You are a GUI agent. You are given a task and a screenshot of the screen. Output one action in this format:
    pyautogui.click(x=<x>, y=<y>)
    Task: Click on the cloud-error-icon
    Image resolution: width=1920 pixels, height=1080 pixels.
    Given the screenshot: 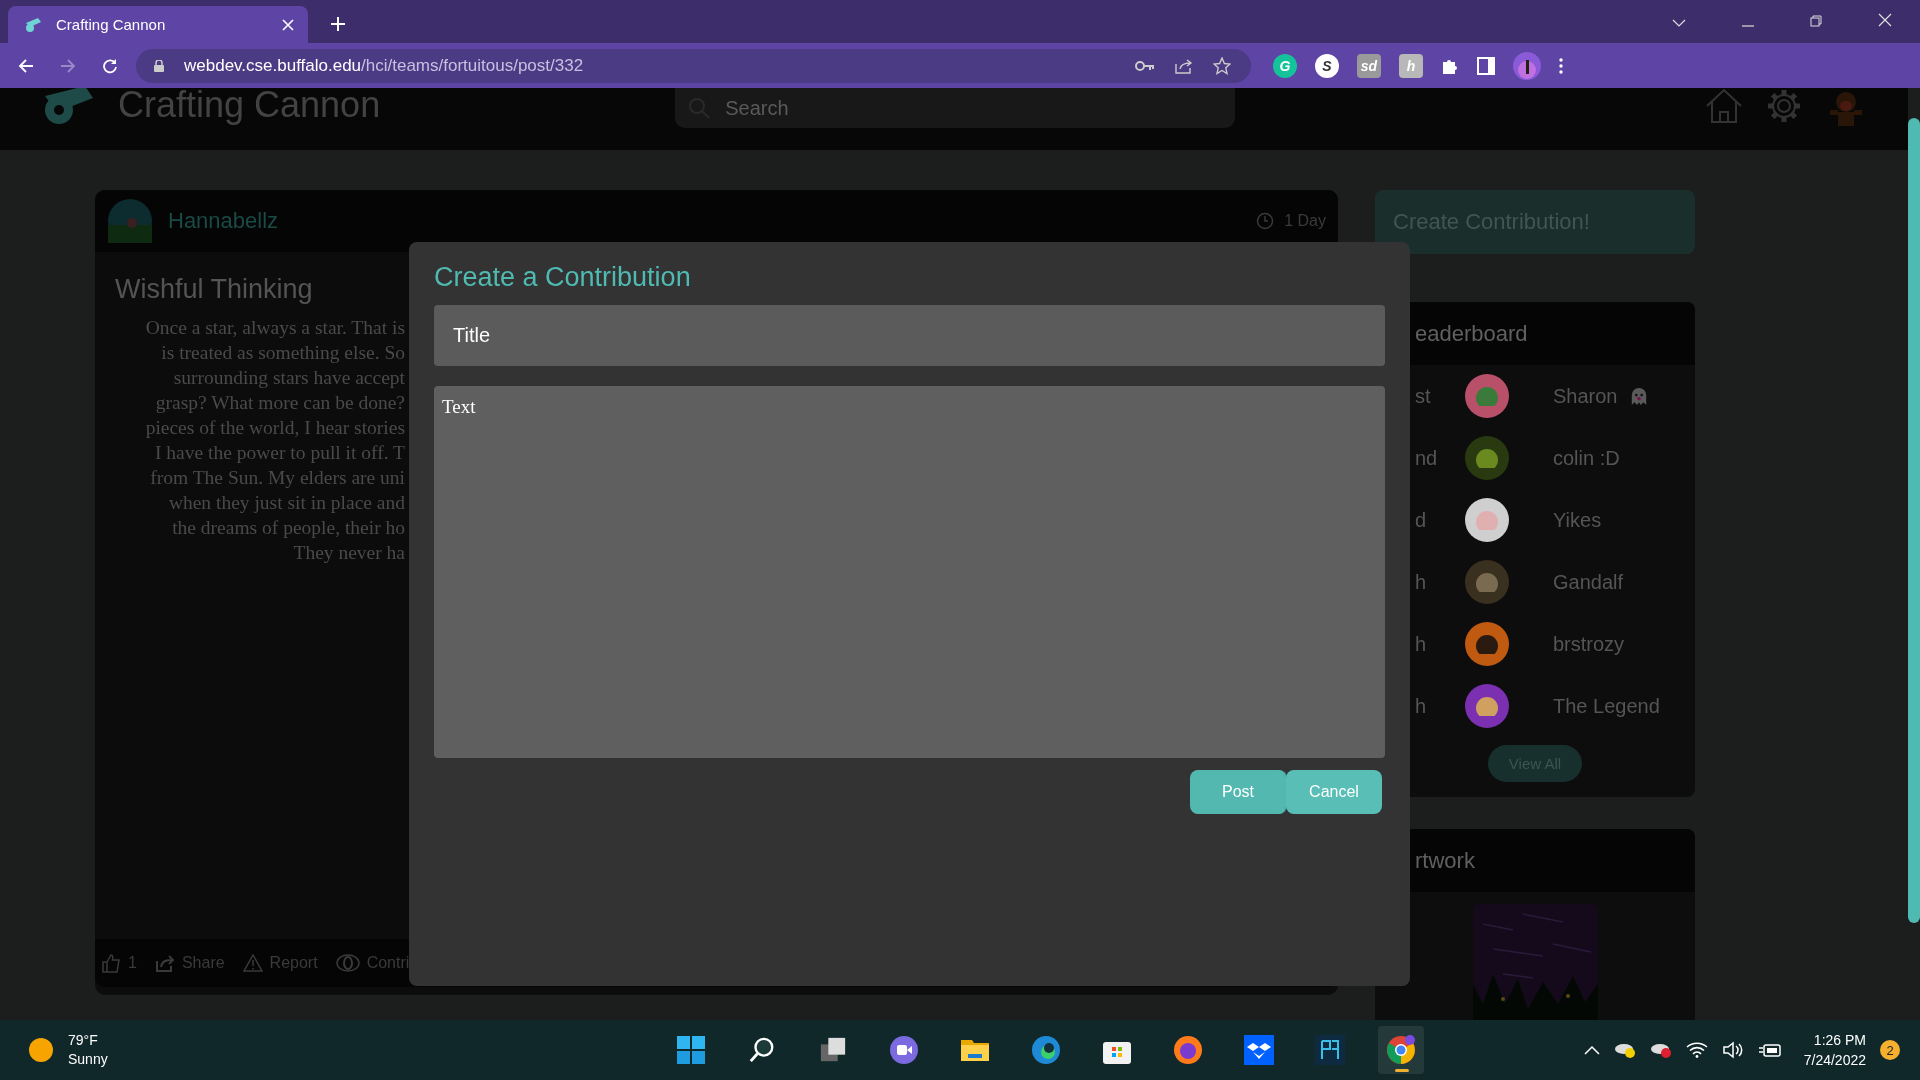 What is the action you would take?
    pyautogui.click(x=1660, y=1050)
    